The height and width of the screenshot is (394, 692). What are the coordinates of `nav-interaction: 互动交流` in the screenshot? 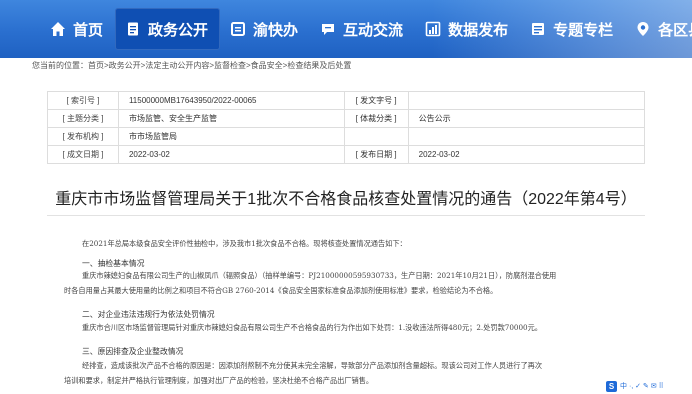 It's located at (362, 29).